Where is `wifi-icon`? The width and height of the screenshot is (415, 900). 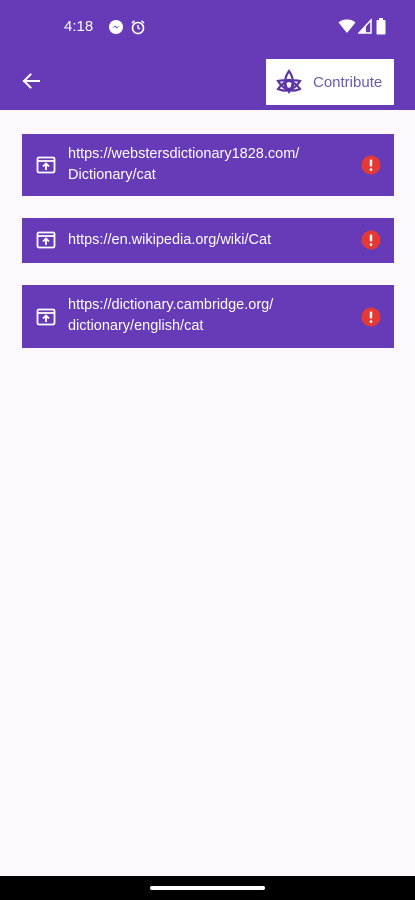 wifi-icon is located at coordinates (347, 28).